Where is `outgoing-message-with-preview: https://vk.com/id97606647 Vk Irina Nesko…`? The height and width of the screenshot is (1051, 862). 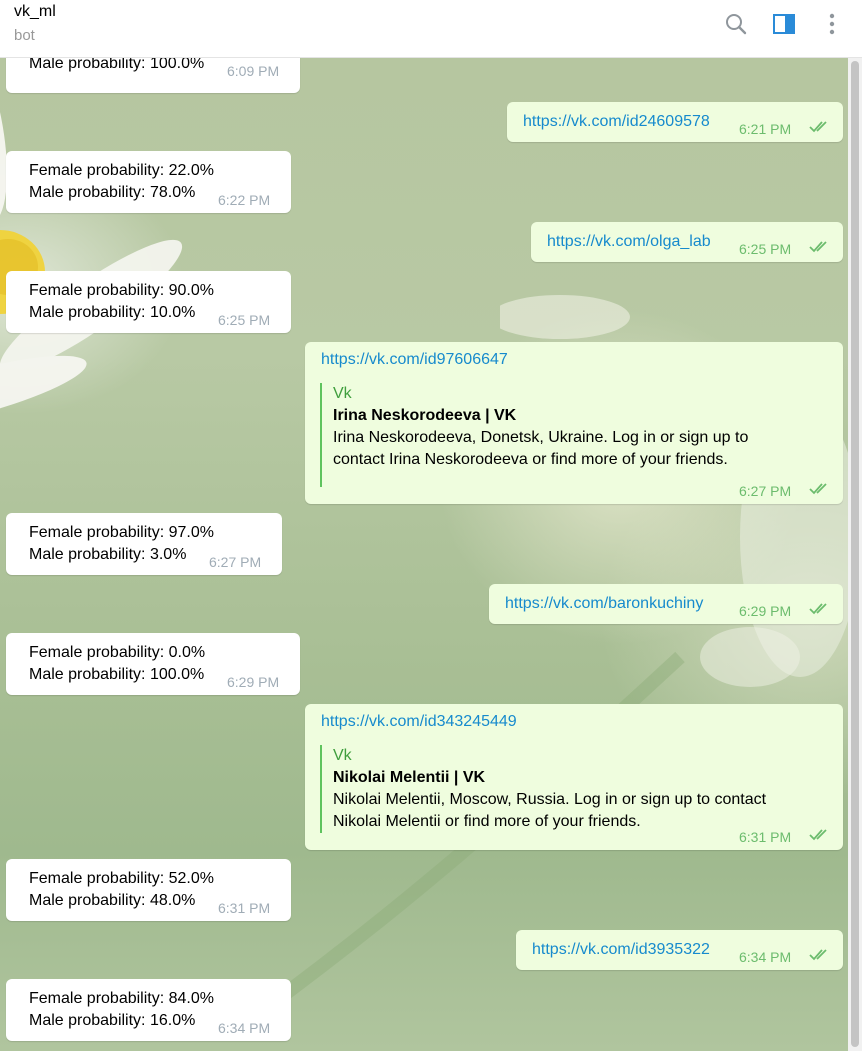 outgoing-message-with-preview: https://vk.com/id97606647 Vk Irina Nesko… is located at coordinates (574, 423).